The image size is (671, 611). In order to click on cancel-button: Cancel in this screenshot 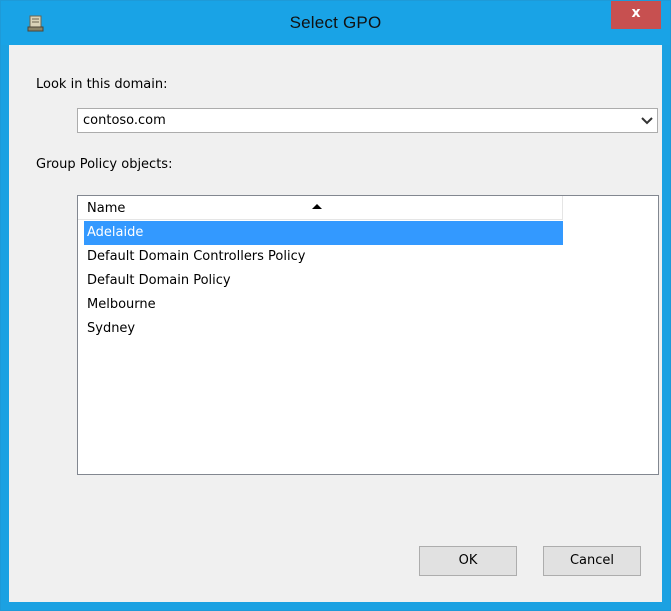, I will do `click(592, 561)`.